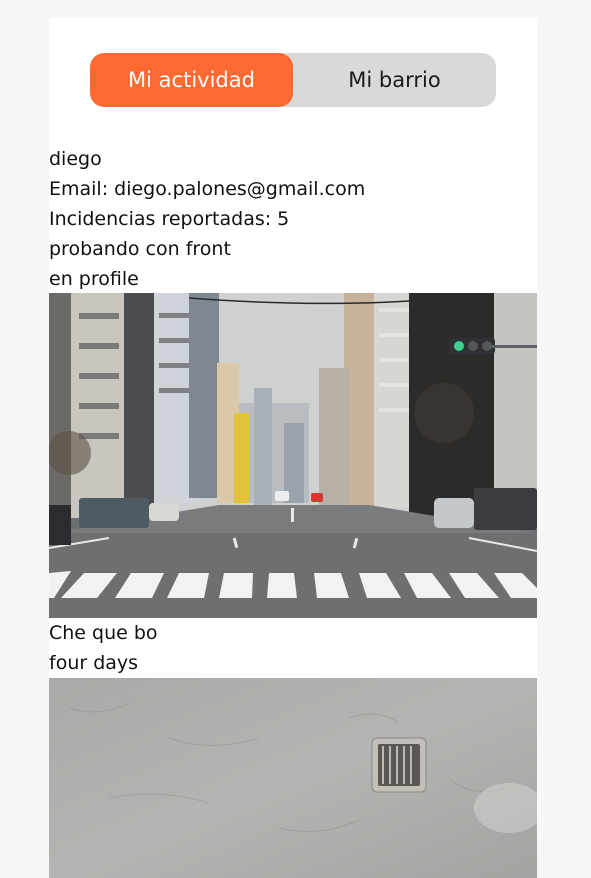 This screenshot has width=591, height=878. I want to click on post-description: en profile, so click(94, 279).